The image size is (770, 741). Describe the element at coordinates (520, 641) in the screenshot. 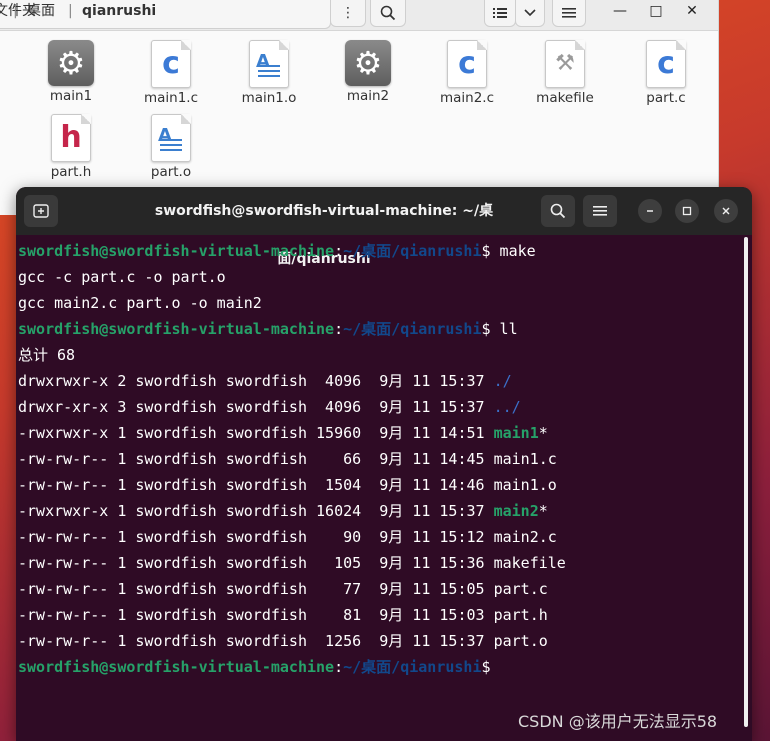

I see `listing-name: part.o` at that location.